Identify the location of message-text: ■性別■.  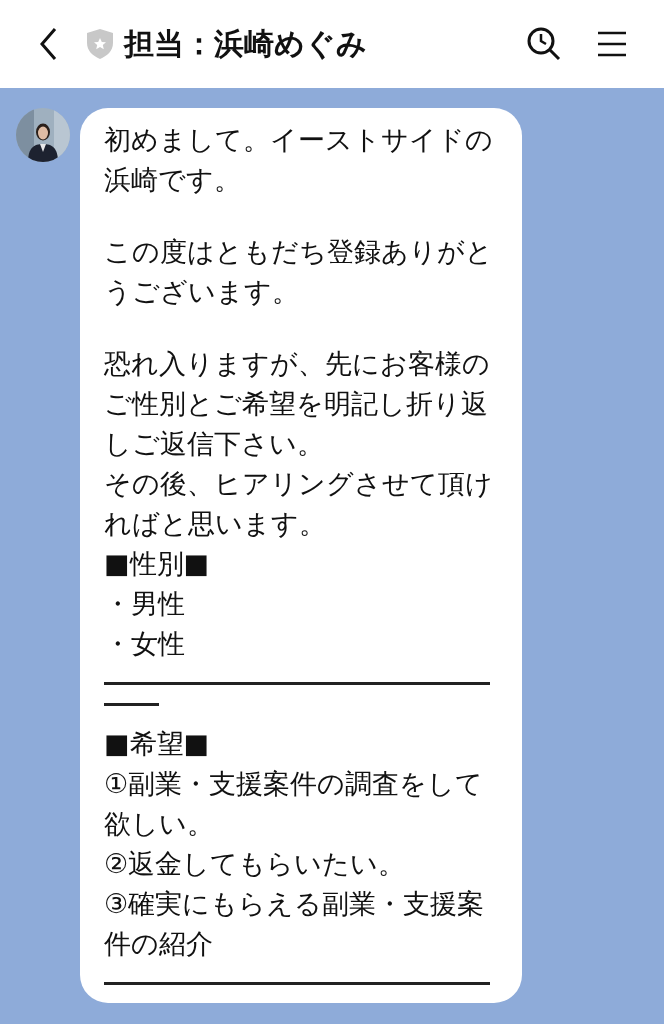
(157, 564).